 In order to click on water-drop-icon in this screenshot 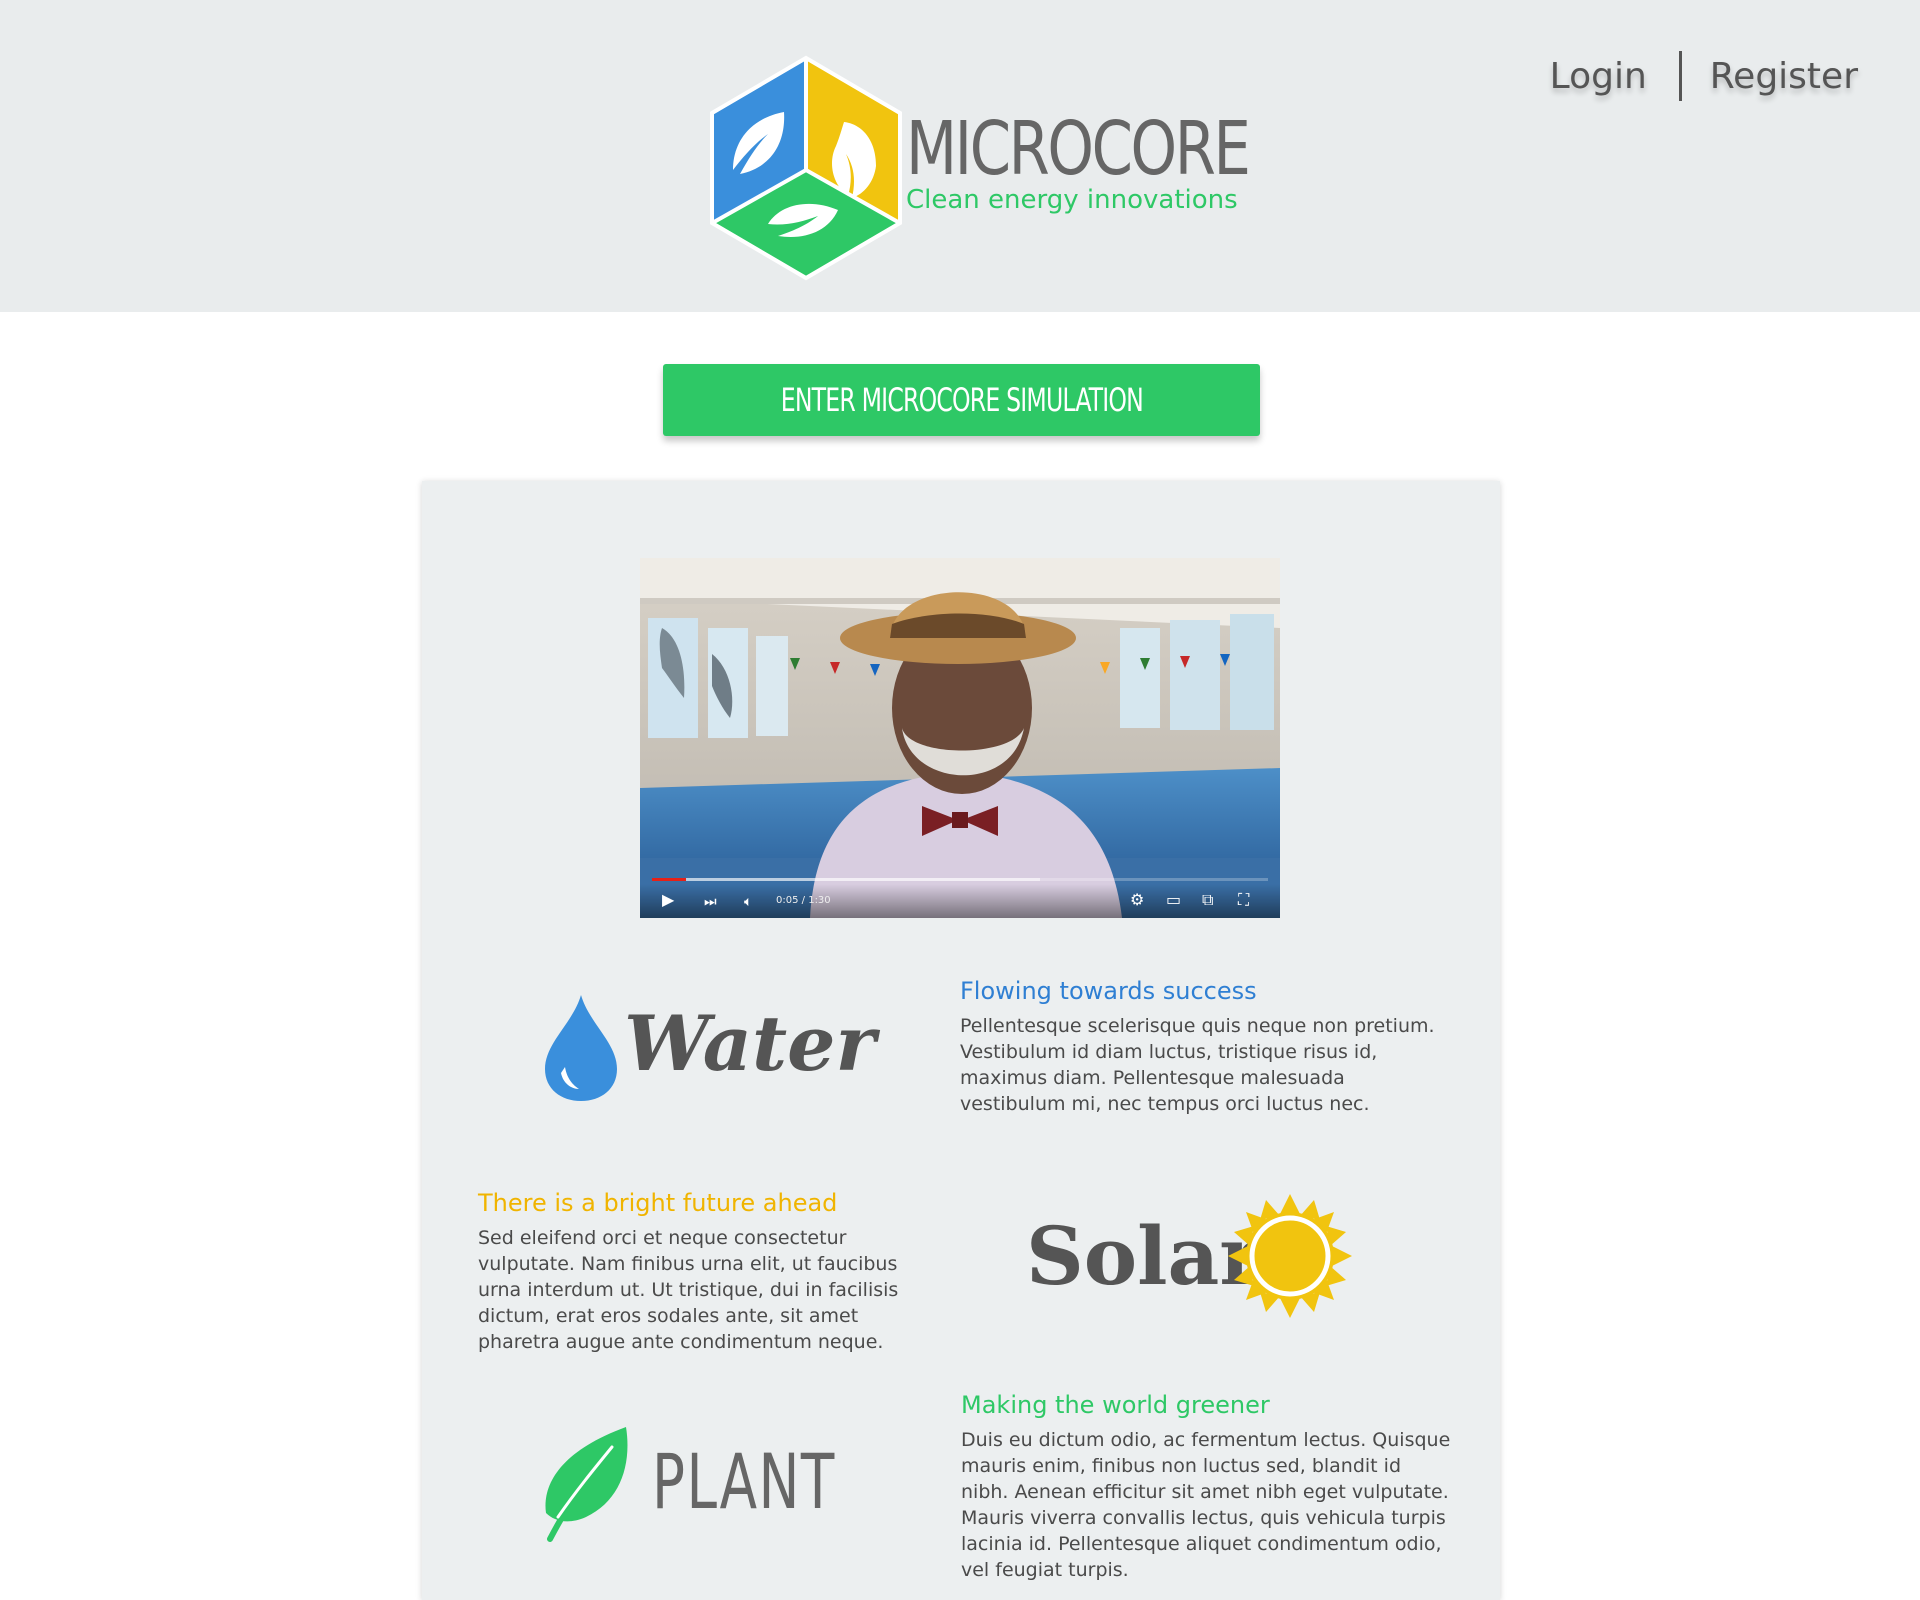, I will do `click(581, 1048)`.